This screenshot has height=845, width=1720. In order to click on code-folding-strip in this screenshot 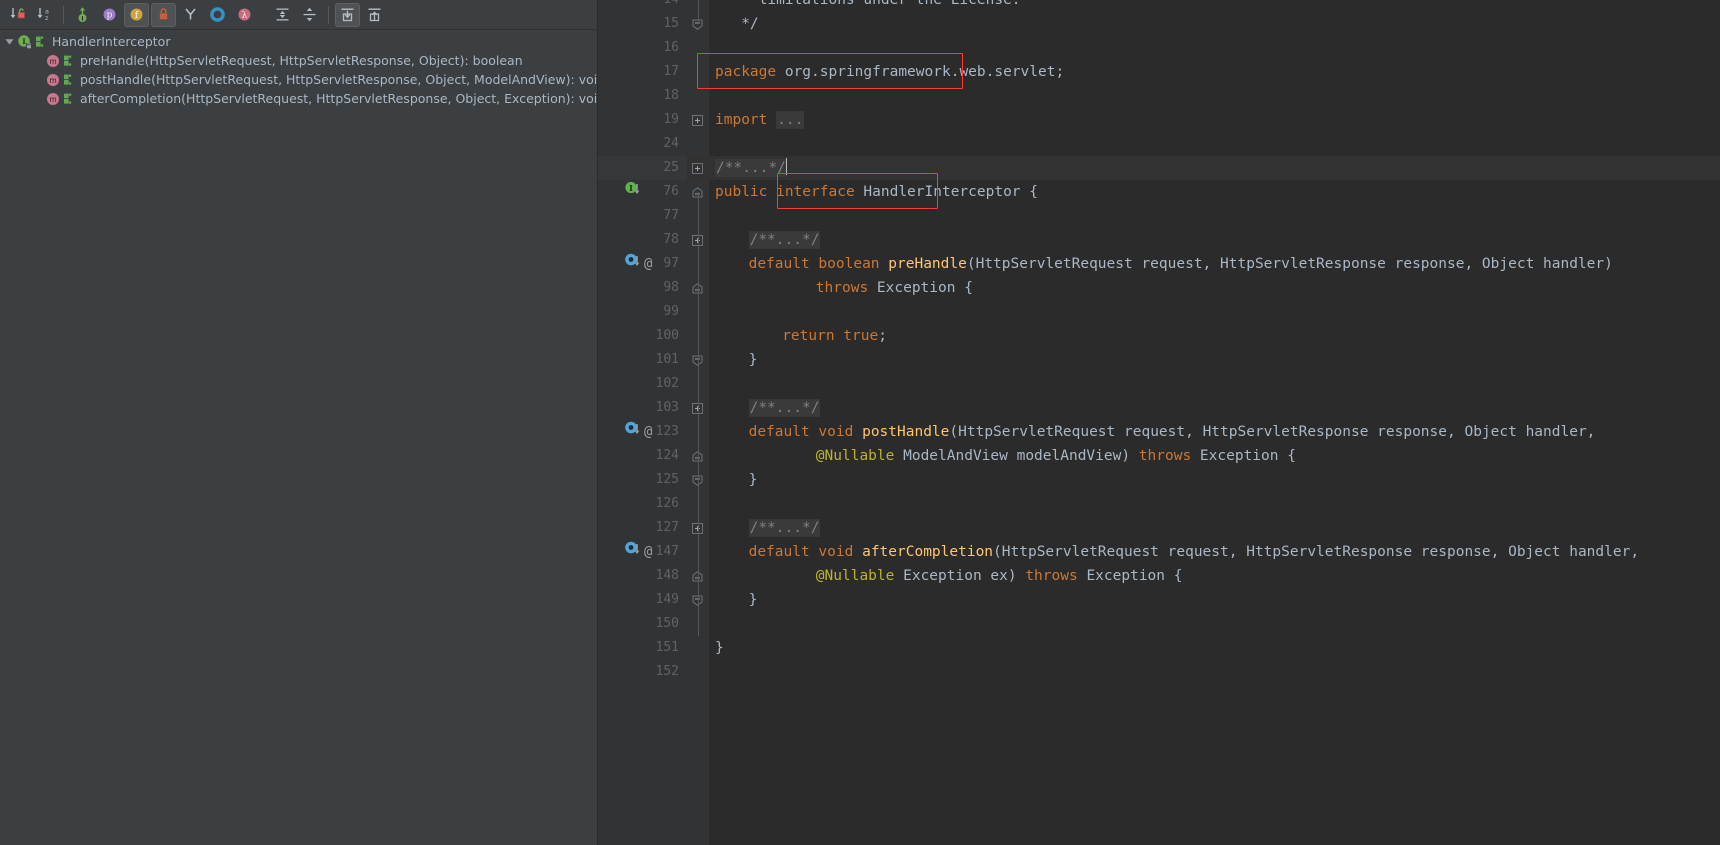, I will do `click(698, 422)`.